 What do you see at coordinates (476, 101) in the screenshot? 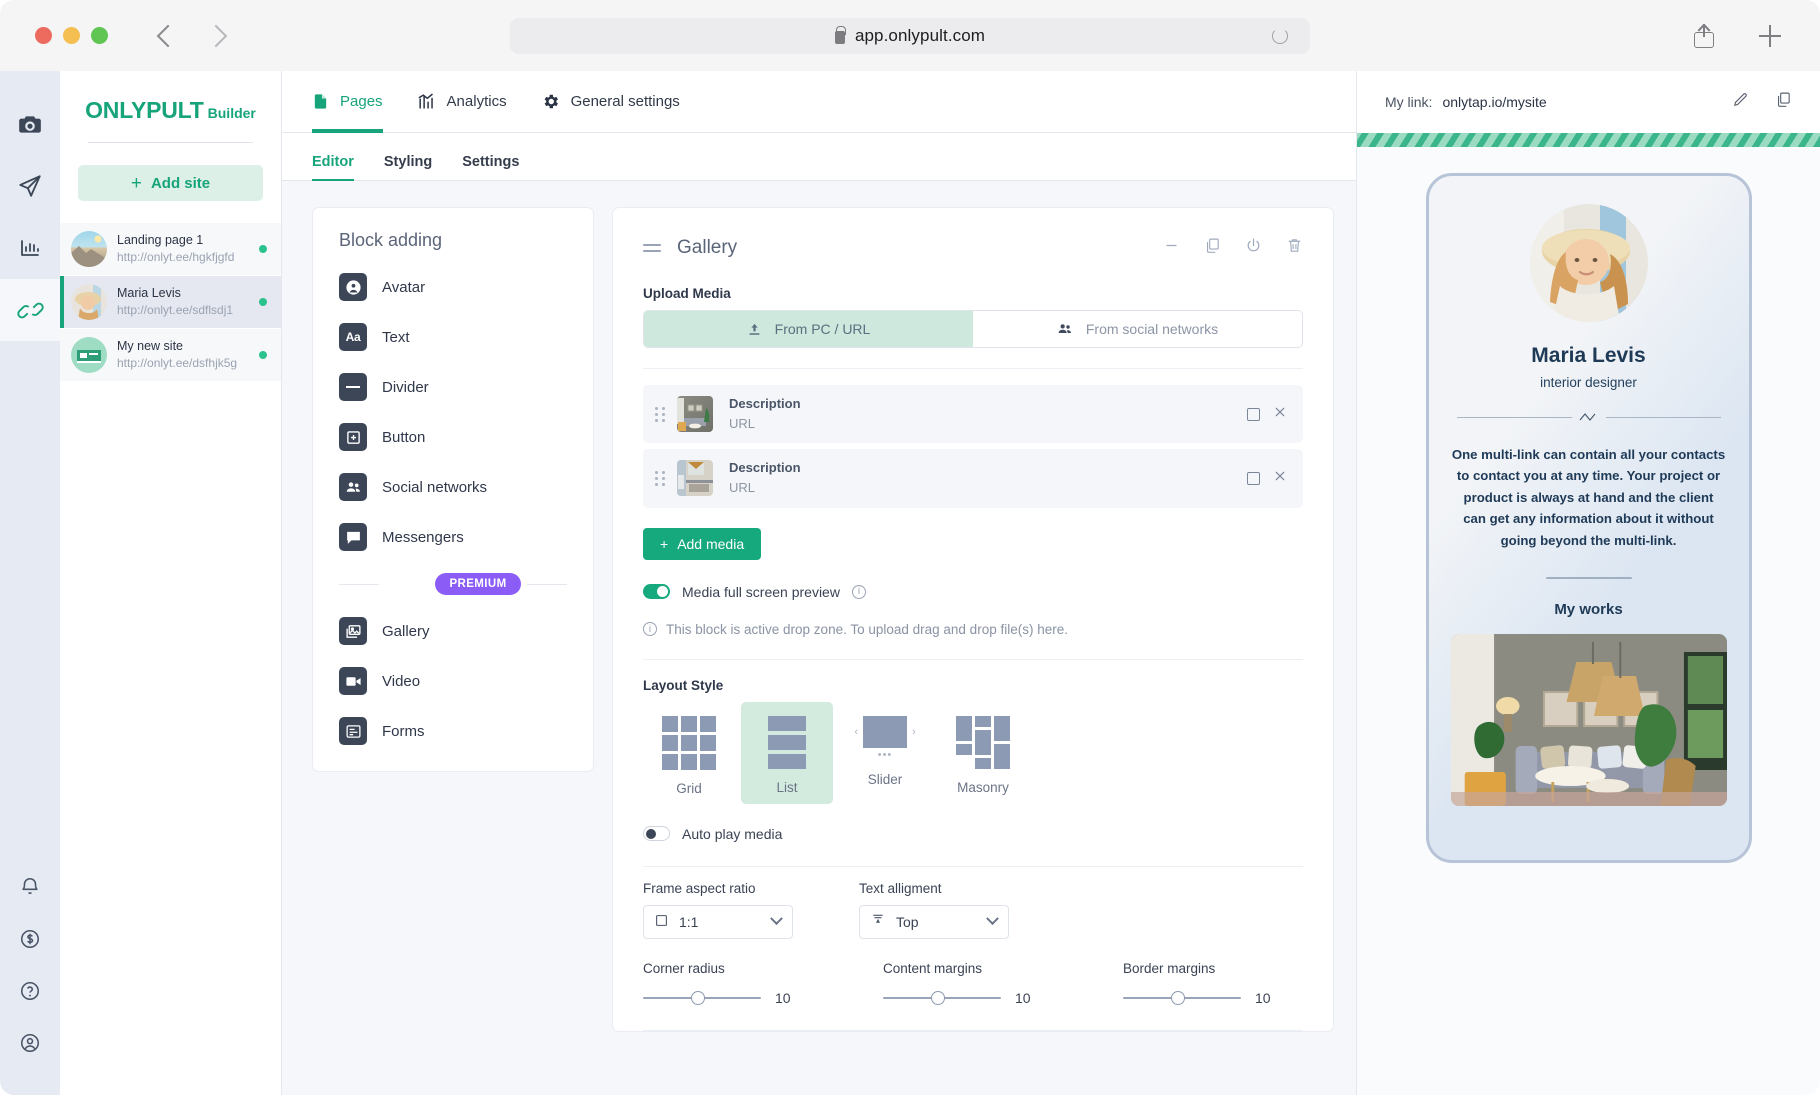
I see `tab-analytics-label: Analytics` at bounding box center [476, 101].